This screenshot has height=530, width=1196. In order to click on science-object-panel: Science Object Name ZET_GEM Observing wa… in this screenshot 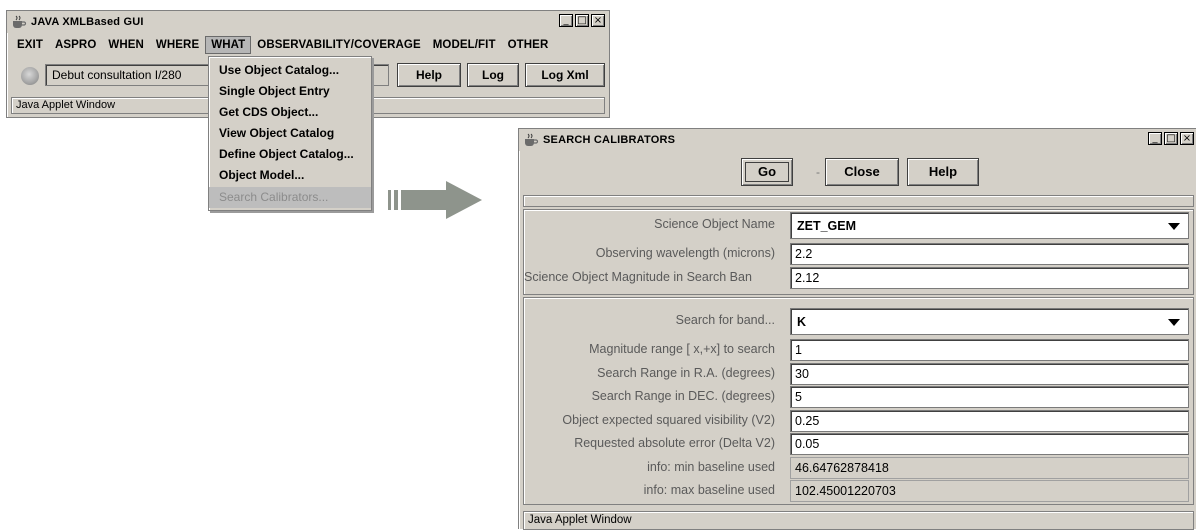, I will do `click(858, 252)`.